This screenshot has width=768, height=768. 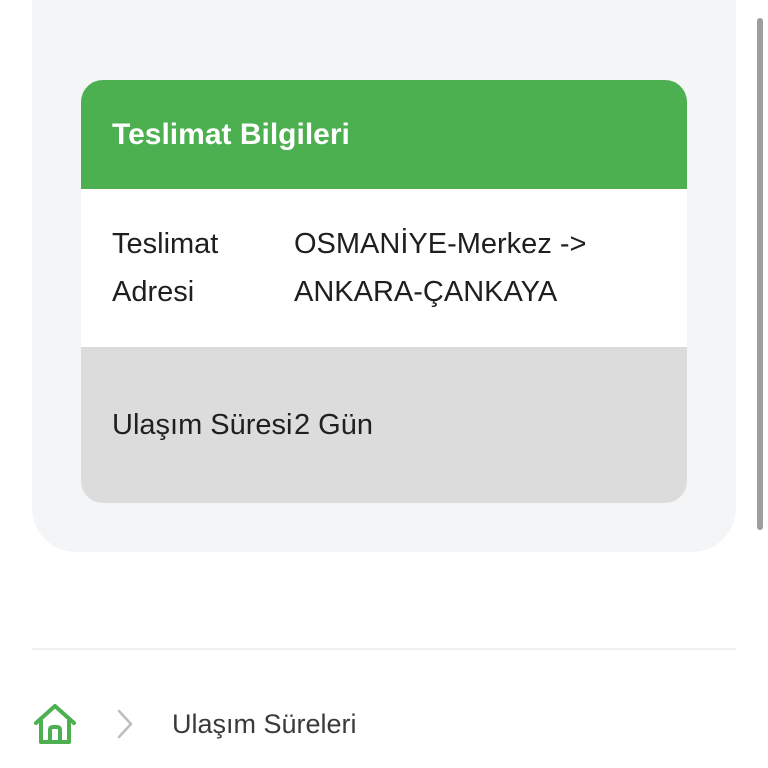 What do you see at coordinates (440, 268) in the screenshot?
I see `delivery-address-value: OSMANİYE-Merkez -> ANKARA-ÇANKAYA` at bounding box center [440, 268].